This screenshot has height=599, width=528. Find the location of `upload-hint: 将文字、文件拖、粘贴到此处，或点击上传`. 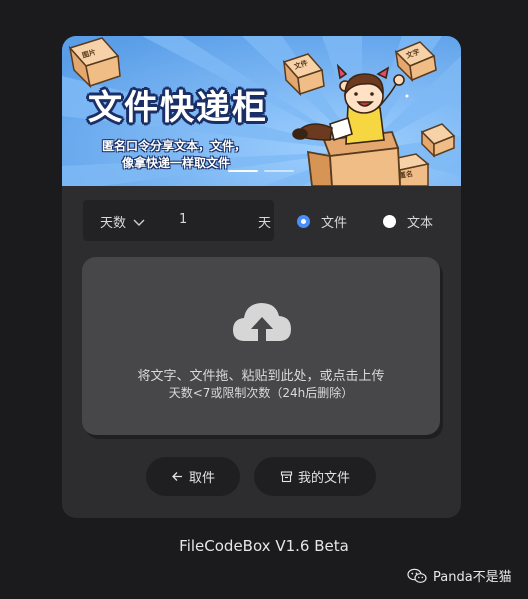

upload-hint: 将文字、文件拖、粘贴到此处，或点击上传 is located at coordinates (261, 376).